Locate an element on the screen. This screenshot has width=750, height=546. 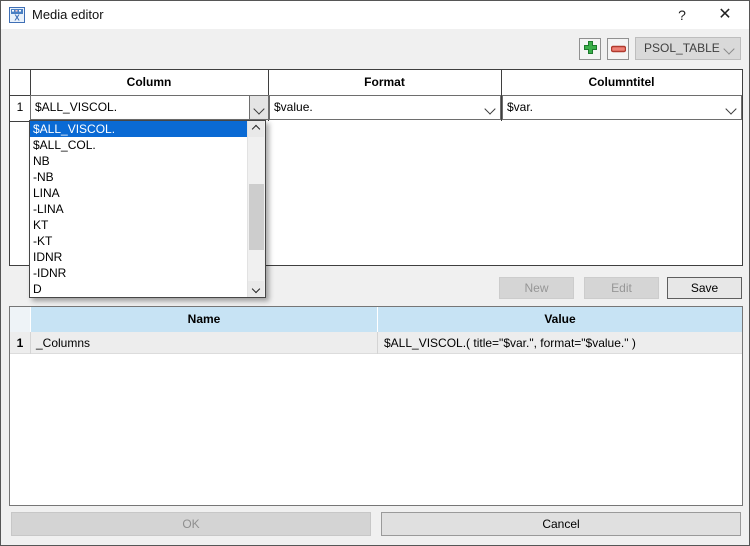
scroll-up-button is located at coordinates (256, 129).